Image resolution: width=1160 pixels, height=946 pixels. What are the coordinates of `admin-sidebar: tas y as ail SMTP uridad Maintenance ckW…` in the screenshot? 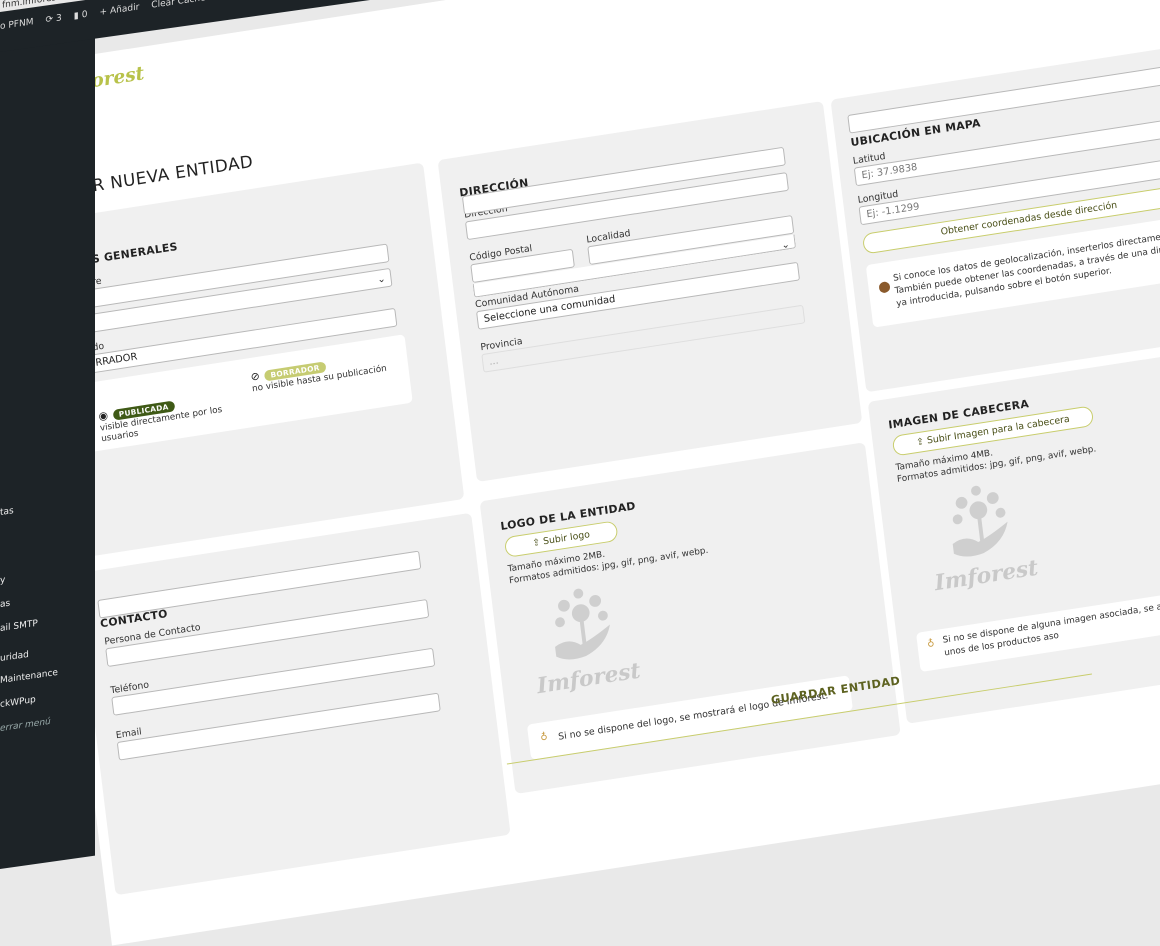 It's located at (47, 448).